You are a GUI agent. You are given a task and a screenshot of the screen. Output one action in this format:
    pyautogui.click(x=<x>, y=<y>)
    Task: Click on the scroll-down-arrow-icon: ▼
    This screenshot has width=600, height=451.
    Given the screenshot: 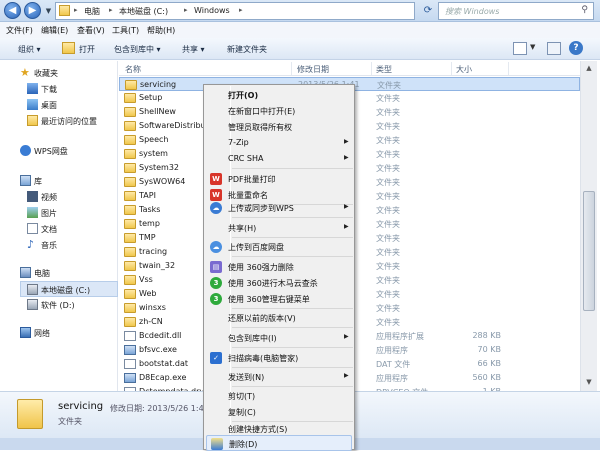 What is the action you would take?
    pyautogui.click(x=589, y=382)
    